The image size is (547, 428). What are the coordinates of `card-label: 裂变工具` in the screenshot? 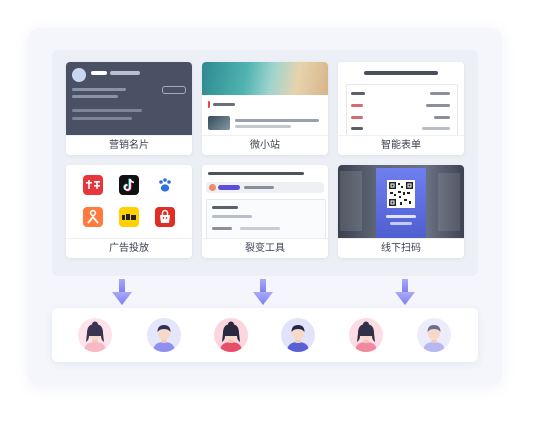 It's located at (265, 248).